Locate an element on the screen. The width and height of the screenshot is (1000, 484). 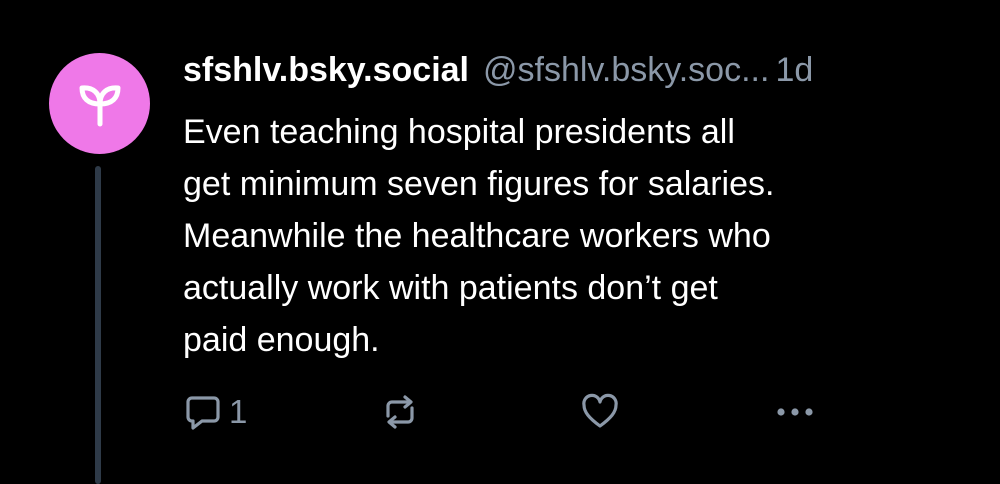
more-options-button is located at coordinates (795, 412).